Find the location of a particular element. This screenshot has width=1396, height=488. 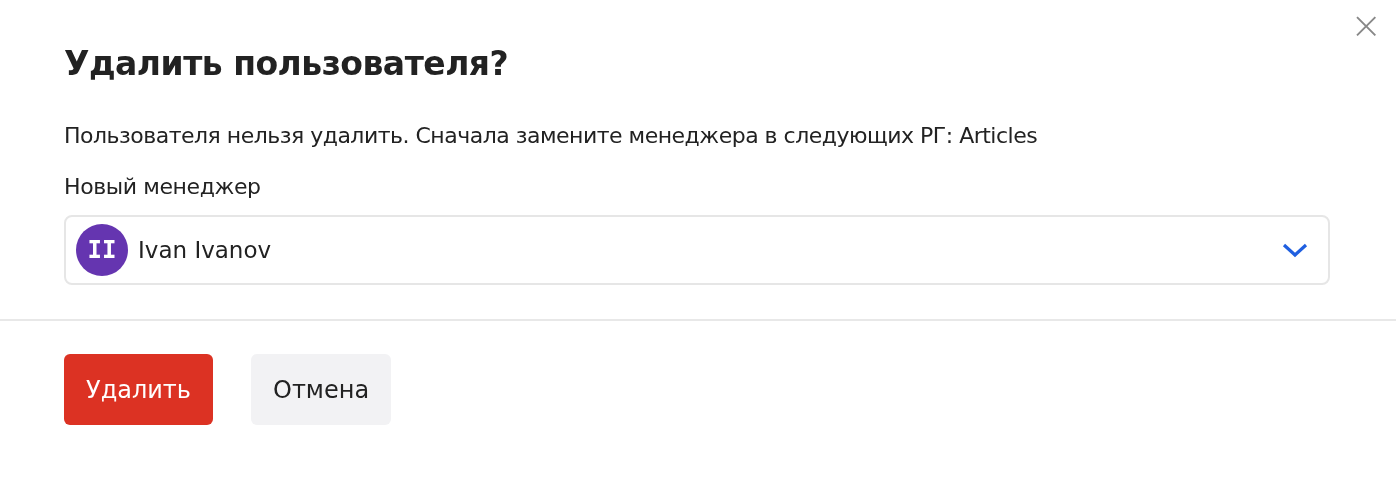

delete-button: Удалить is located at coordinates (138, 389).